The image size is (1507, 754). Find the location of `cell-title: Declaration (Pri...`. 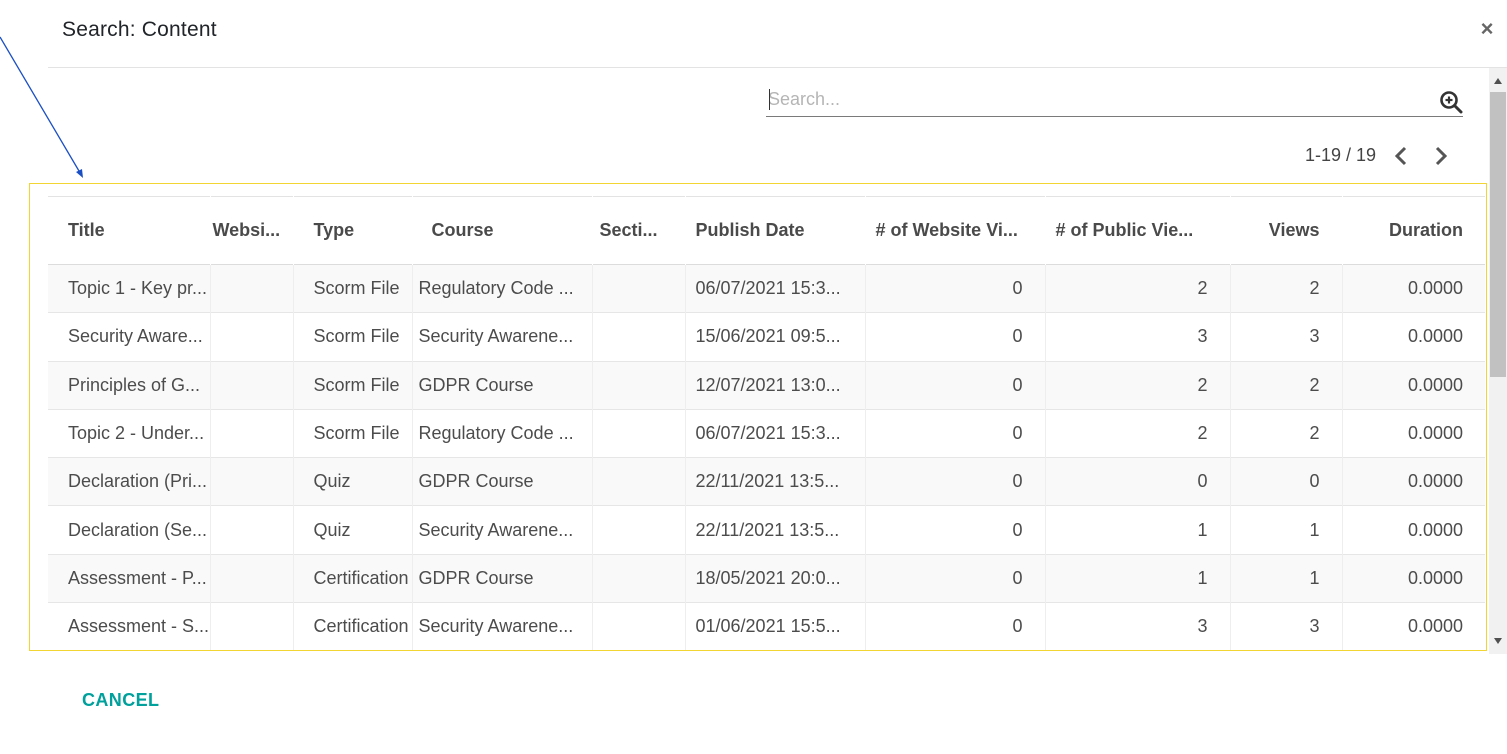

cell-title: Declaration (Pri... is located at coordinates (129, 481).